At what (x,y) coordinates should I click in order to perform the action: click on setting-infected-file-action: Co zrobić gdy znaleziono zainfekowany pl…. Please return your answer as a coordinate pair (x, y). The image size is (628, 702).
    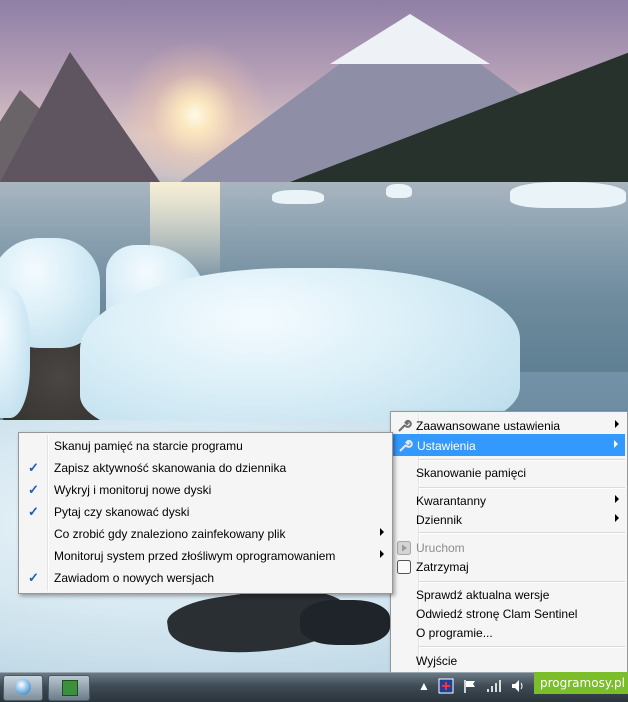
    Looking at the image, I should click on (205, 534).